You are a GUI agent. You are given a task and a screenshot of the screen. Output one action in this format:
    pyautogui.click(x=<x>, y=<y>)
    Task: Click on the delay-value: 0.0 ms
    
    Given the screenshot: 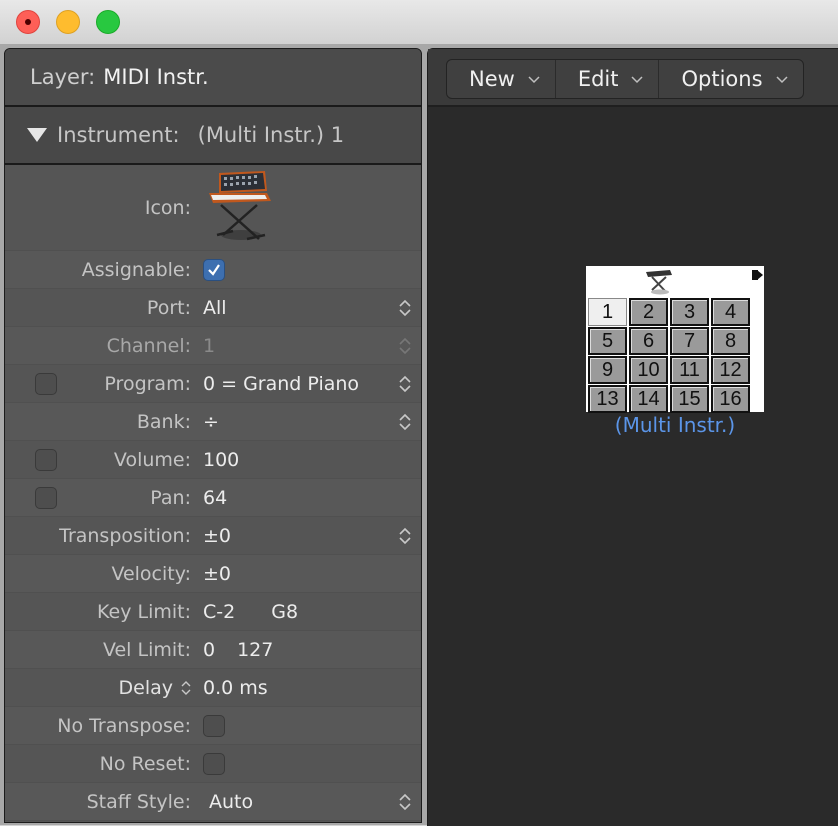 What is the action you would take?
    pyautogui.click(x=235, y=688)
    